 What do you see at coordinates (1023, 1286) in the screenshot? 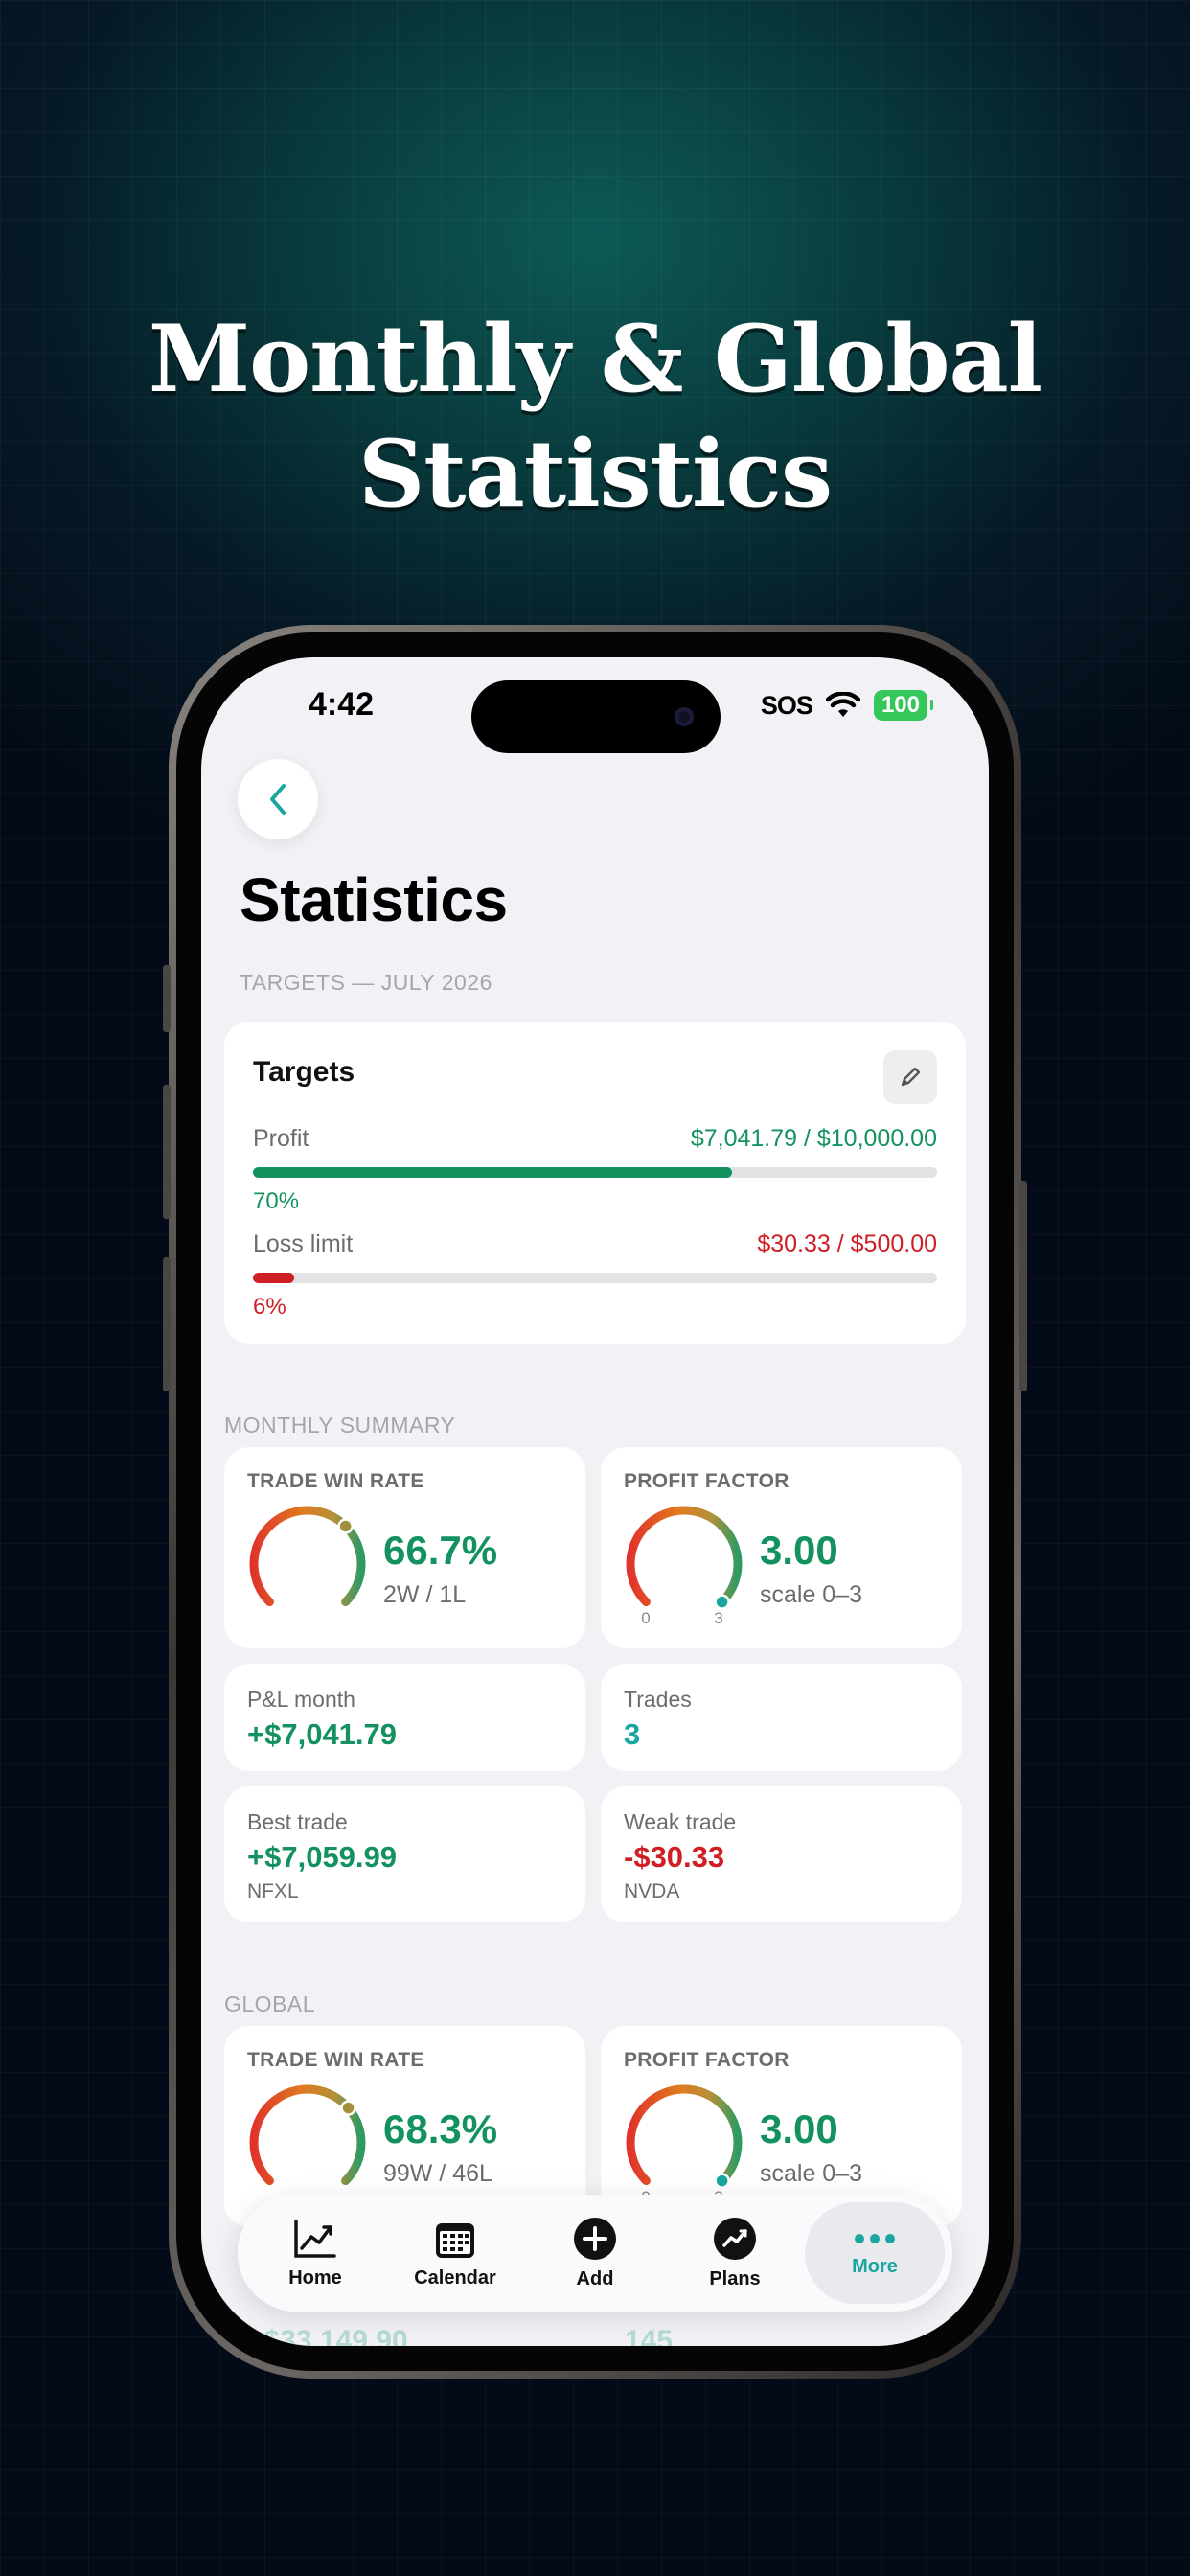
I see `power-button` at bounding box center [1023, 1286].